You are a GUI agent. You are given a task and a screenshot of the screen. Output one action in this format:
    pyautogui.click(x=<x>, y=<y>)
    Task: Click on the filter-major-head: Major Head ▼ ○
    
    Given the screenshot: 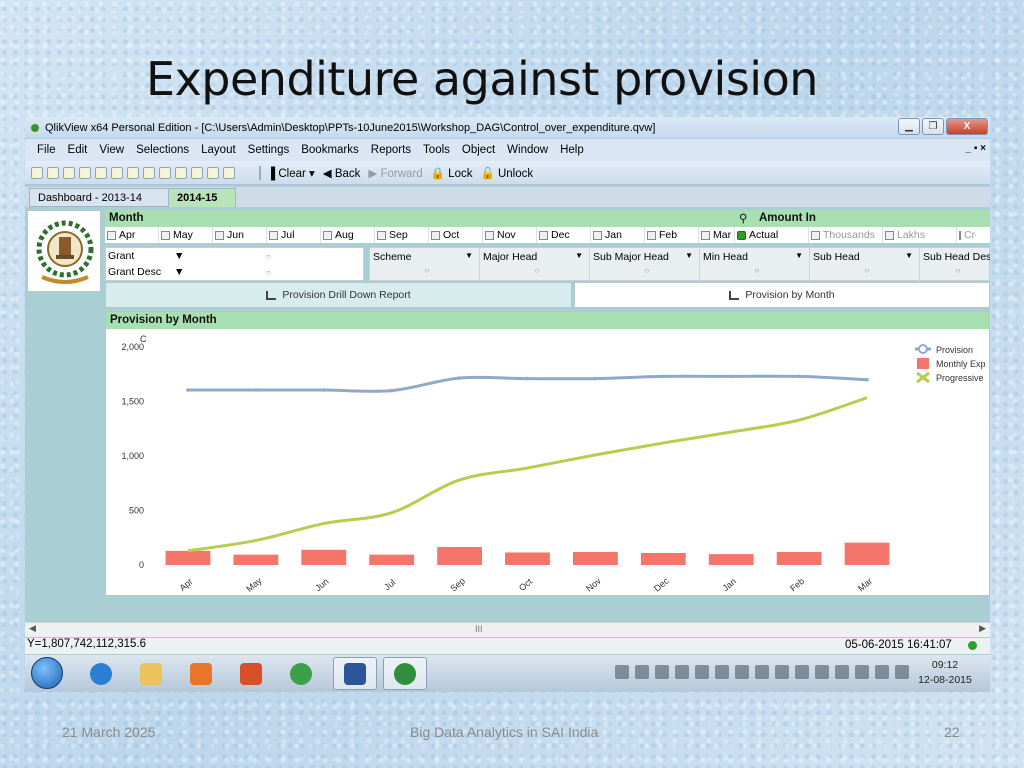 What is the action you would take?
    pyautogui.click(x=535, y=265)
    